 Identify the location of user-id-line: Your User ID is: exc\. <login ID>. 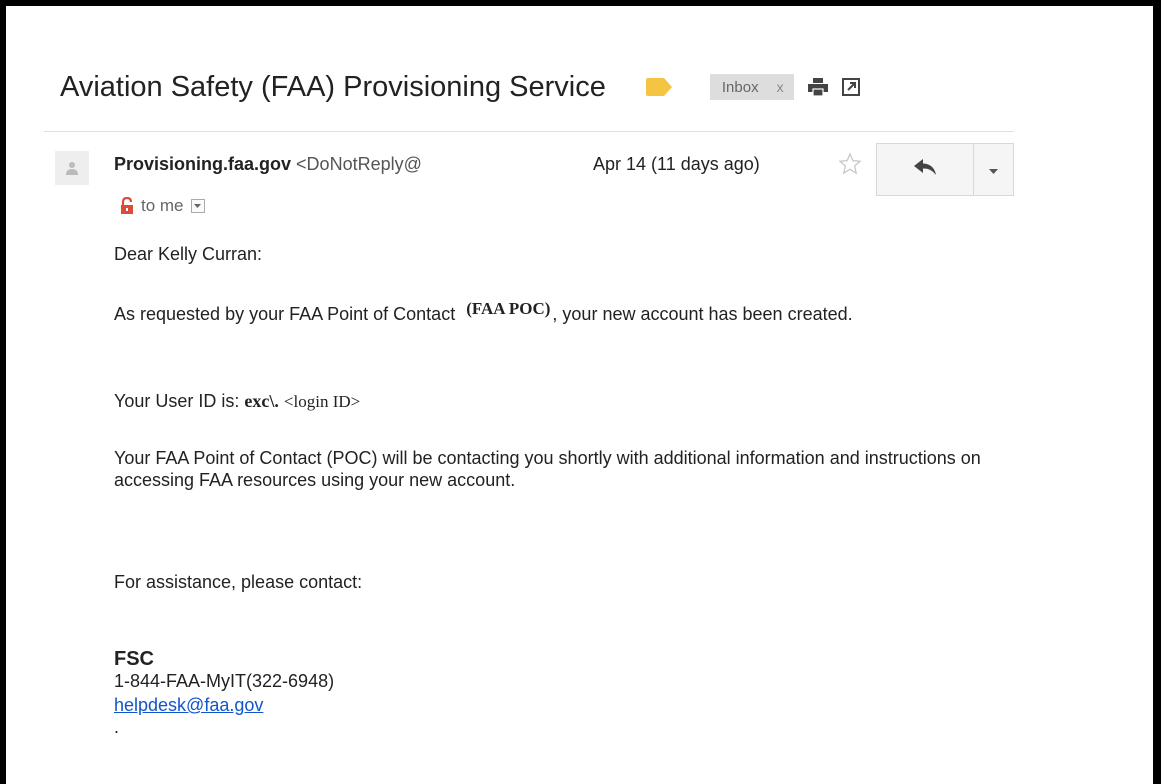
(237, 401).